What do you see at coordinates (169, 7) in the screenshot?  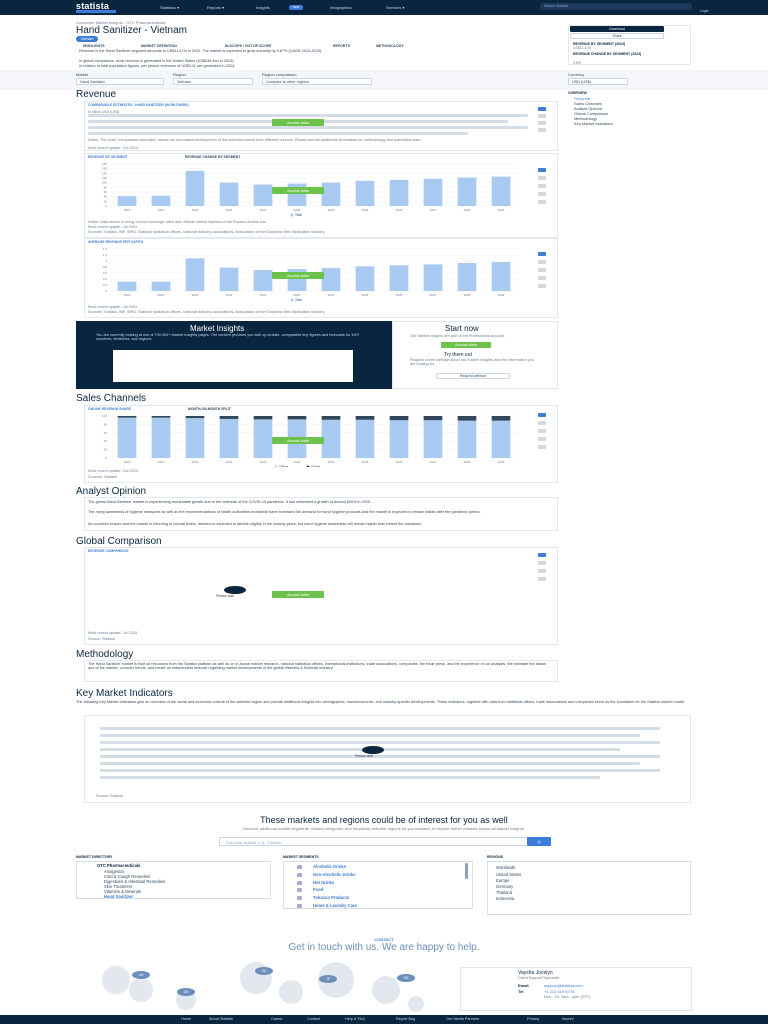 I see `nav-statistics: Statistics ▾` at bounding box center [169, 7].